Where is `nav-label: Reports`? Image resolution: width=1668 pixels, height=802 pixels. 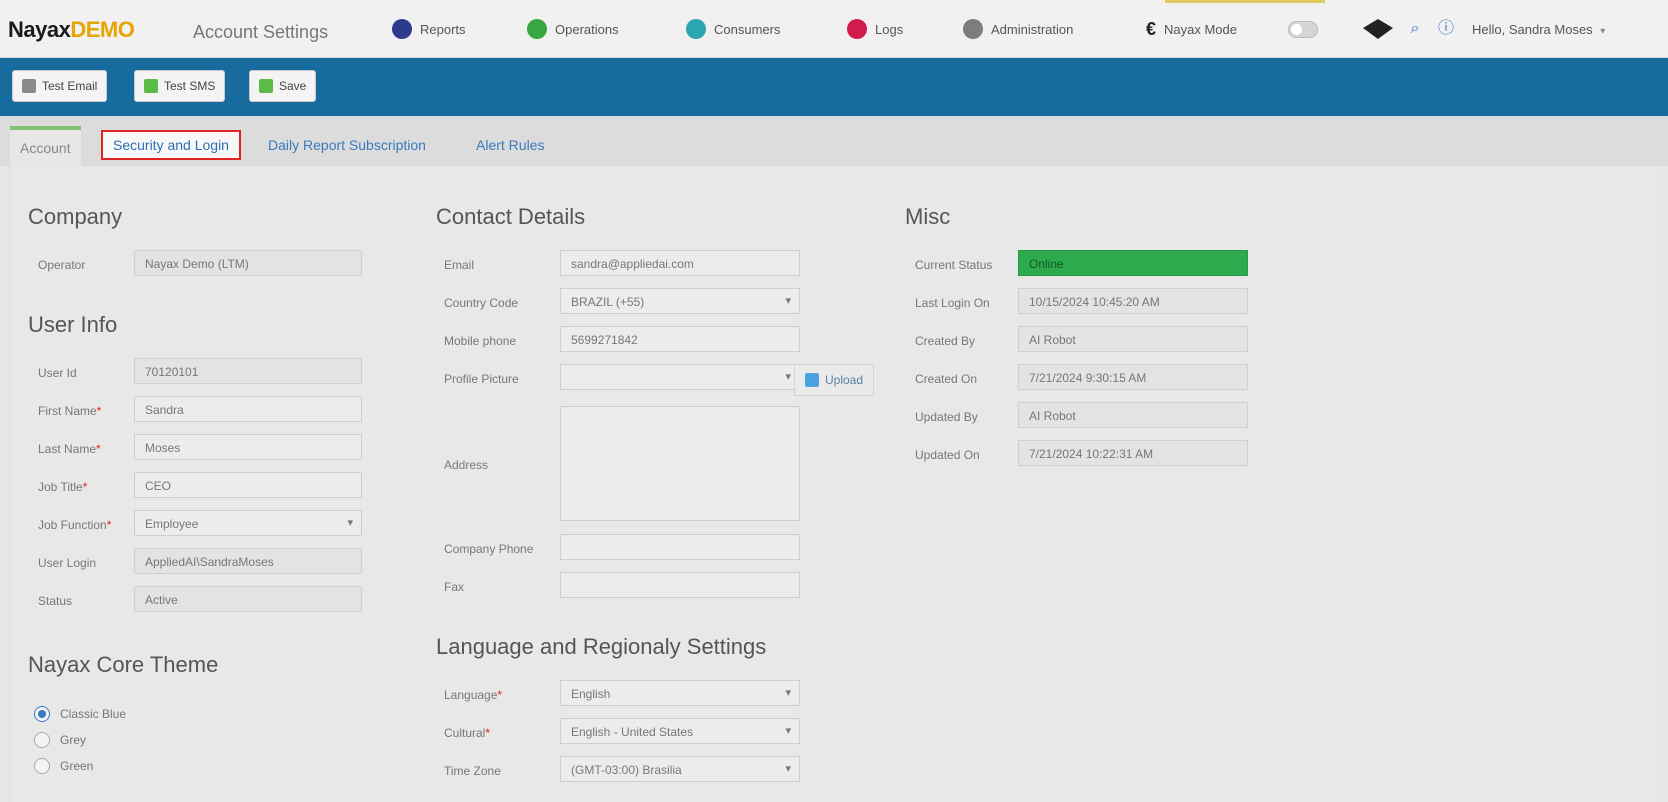 nav-label: Reports is located at coordinates (443, 29).